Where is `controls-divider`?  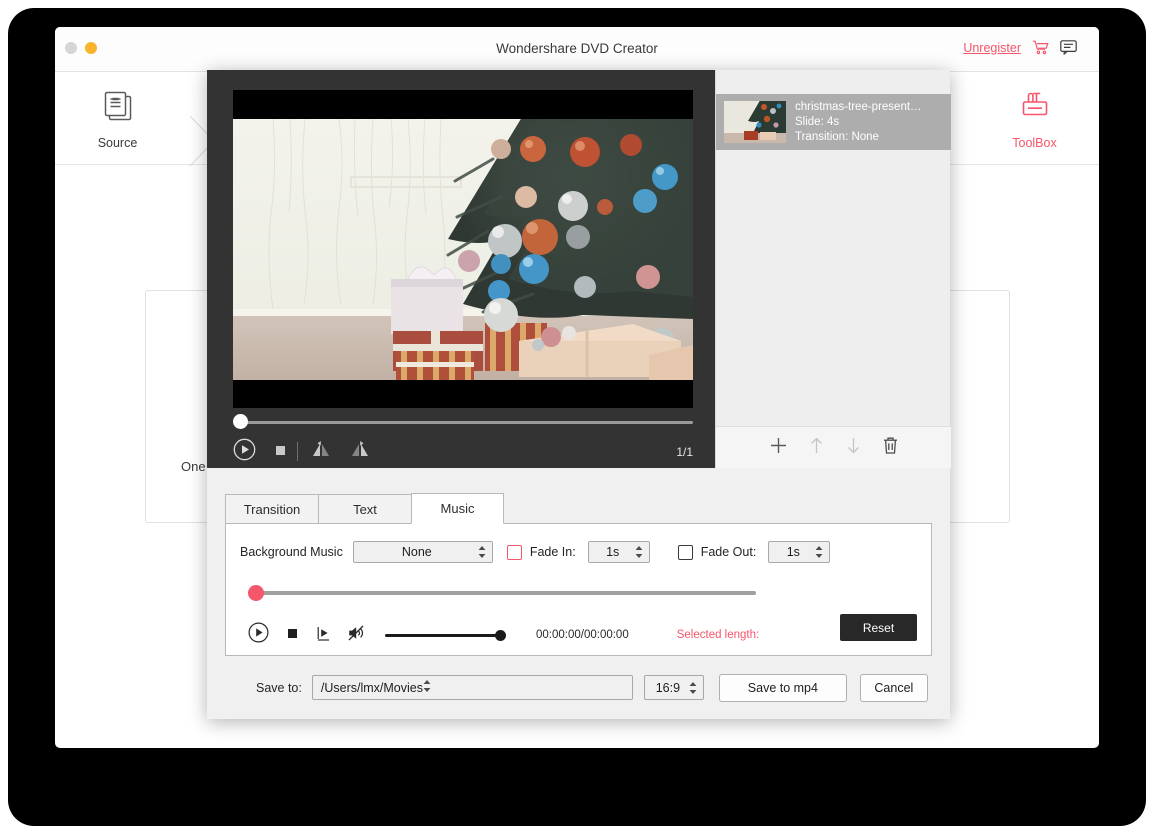 controls-divider is located at coordinates (297, 451).